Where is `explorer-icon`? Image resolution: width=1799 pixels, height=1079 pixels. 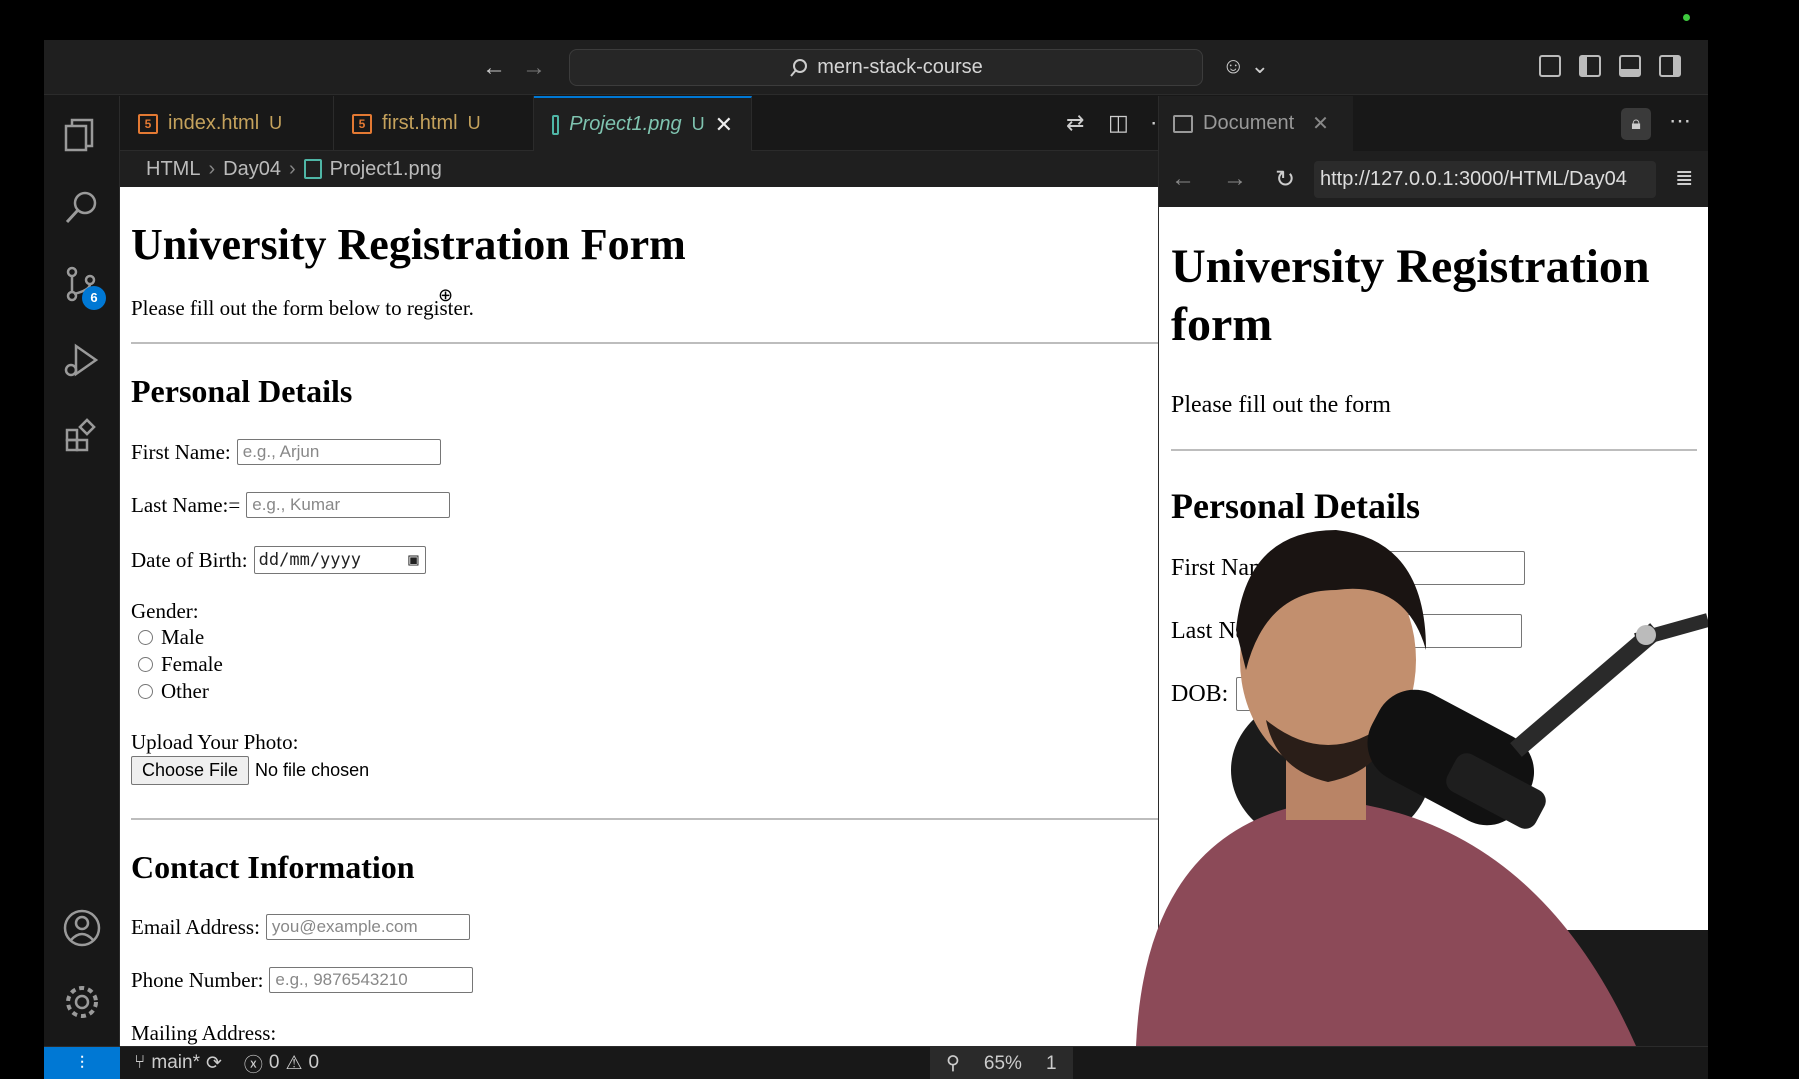
explorer-icon is located at coordinates (82, 132).